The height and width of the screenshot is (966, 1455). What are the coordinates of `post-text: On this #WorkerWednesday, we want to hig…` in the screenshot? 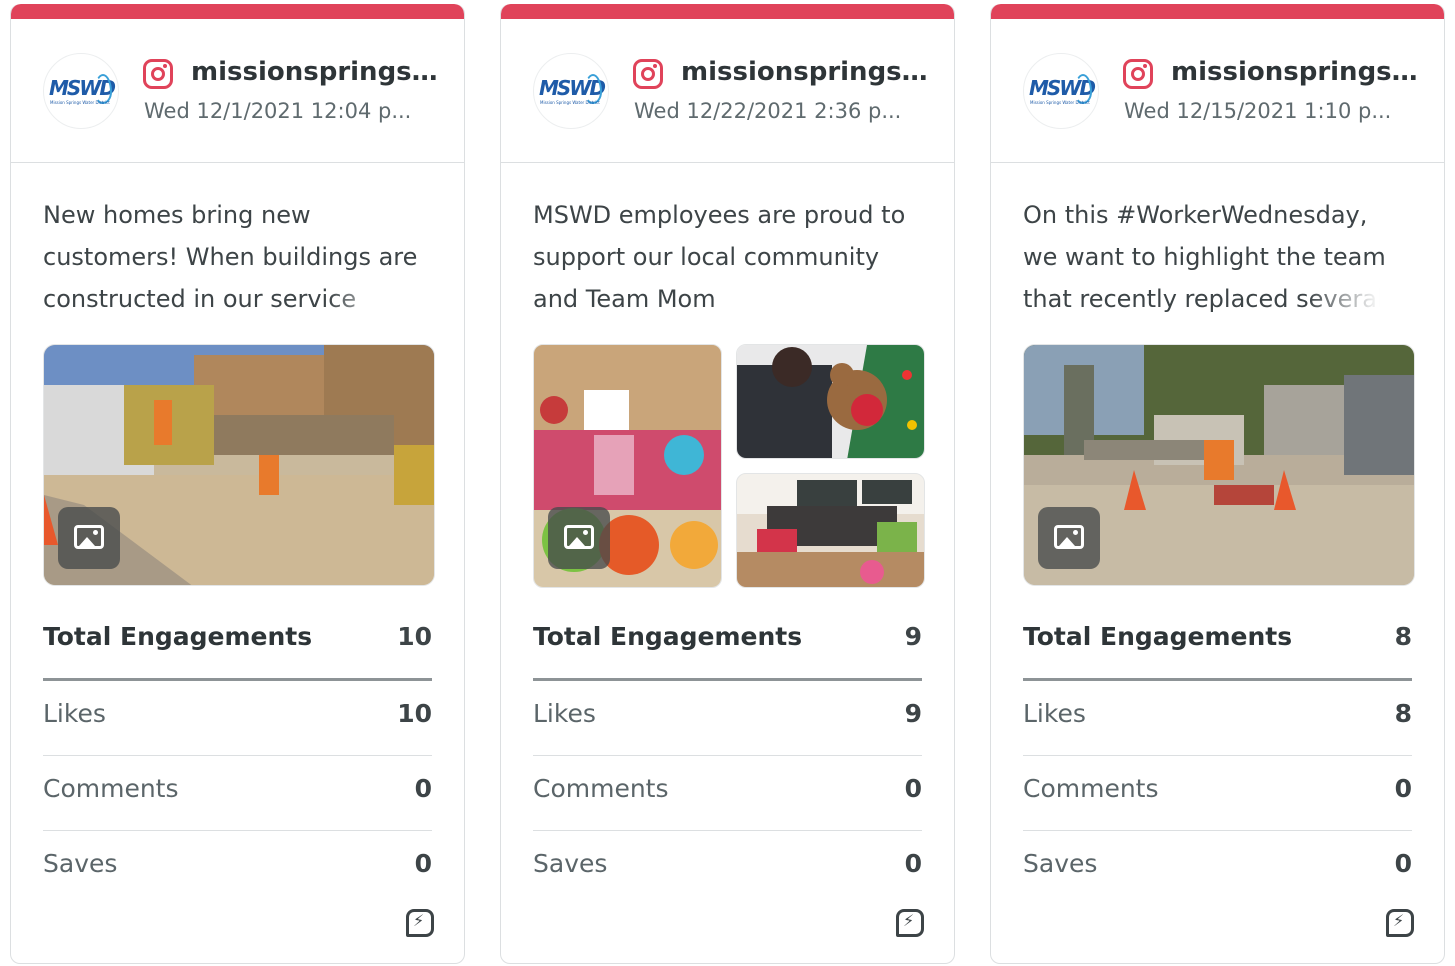 It's located at (1210, 256).